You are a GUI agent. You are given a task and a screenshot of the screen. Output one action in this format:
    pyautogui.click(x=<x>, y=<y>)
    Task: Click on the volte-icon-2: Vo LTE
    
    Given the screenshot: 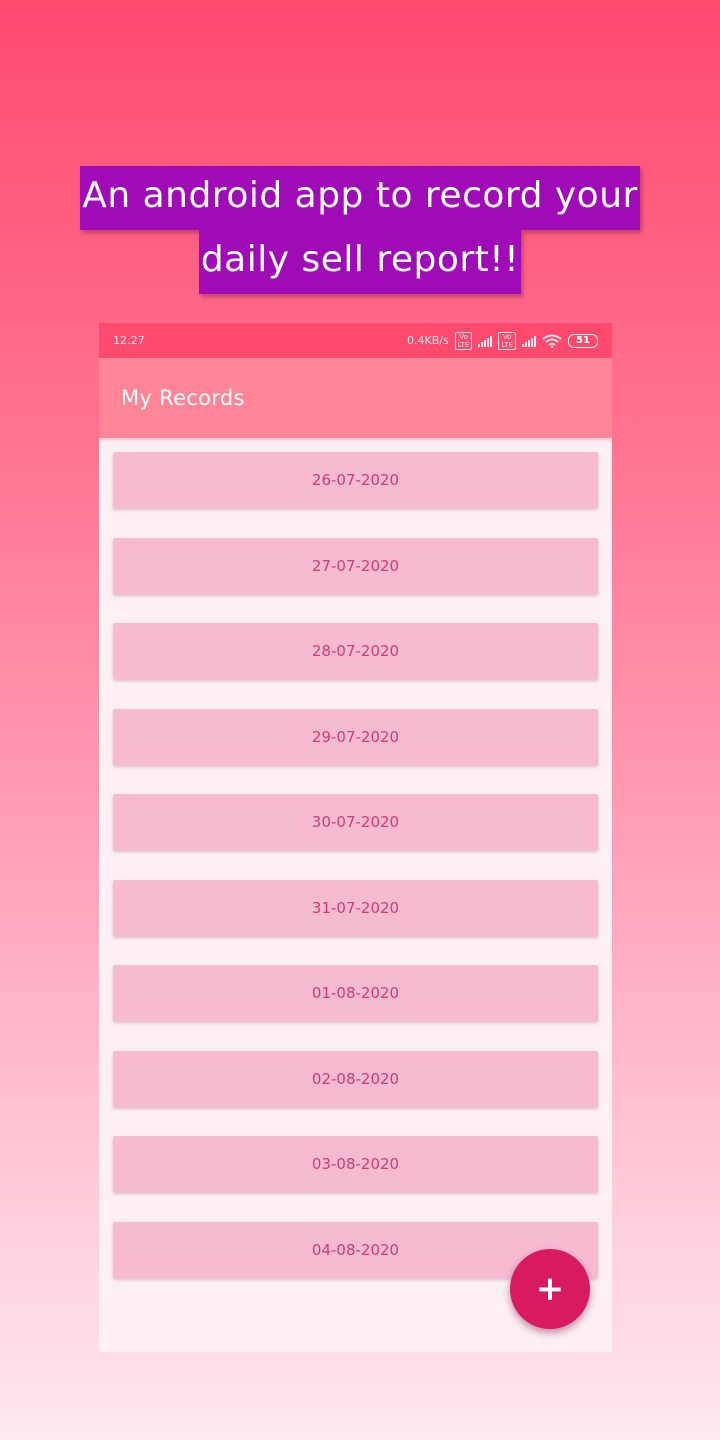 What is the action you would take?
    pyautogui.click(x=507, y=340)
    